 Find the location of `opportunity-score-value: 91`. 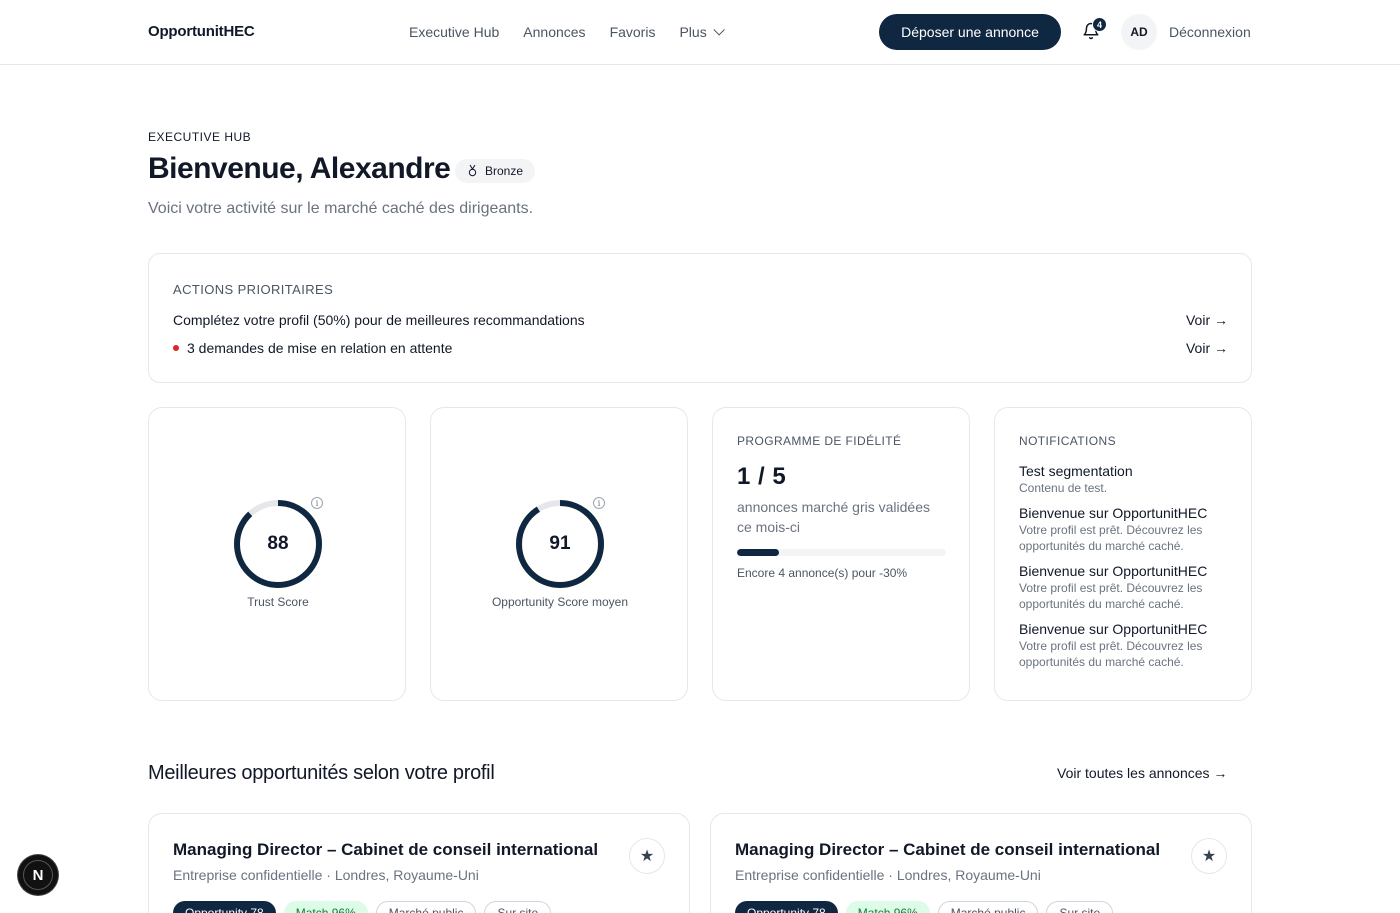

opportunity-score-value: 91 is located at coordinates (560, 543).